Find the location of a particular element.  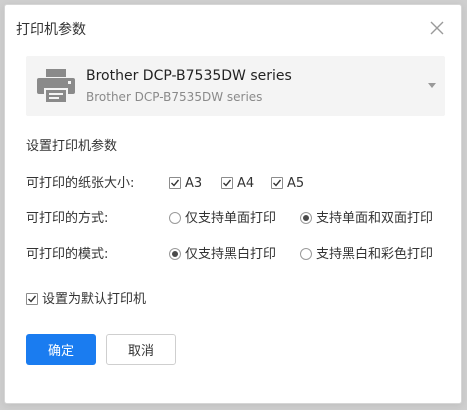

paper-a3-checkbox: A3 is located at coordinates (185, 184).